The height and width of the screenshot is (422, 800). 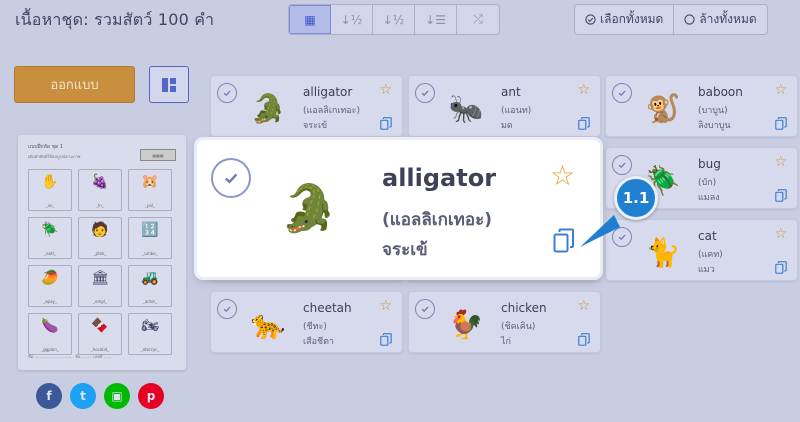 What do you see at coordinates (150, 278) in the screenshot?
I see `worksheet-picture: 🚜` at bounding box center [150, 278].